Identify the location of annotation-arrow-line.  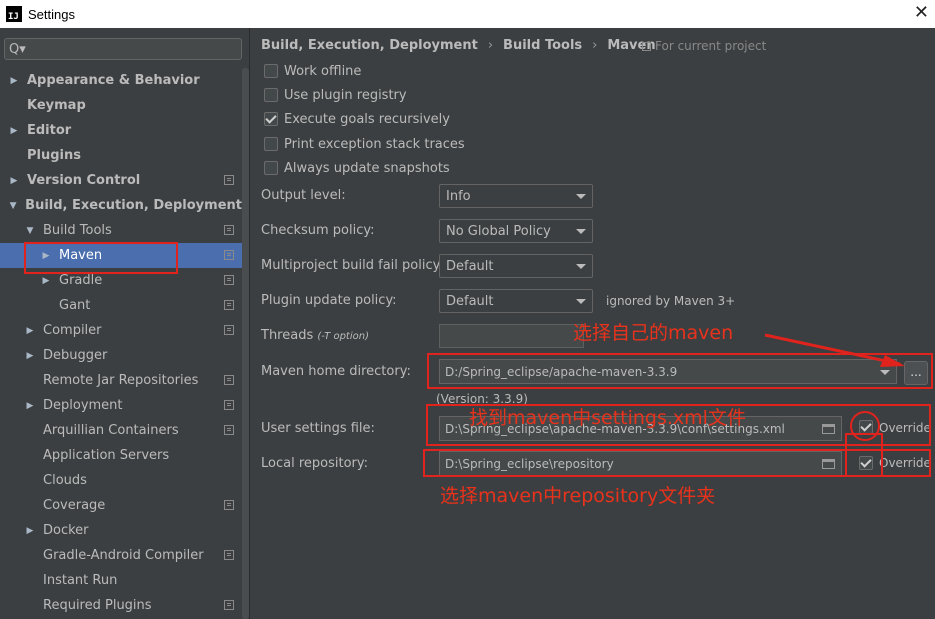
(832, 349).